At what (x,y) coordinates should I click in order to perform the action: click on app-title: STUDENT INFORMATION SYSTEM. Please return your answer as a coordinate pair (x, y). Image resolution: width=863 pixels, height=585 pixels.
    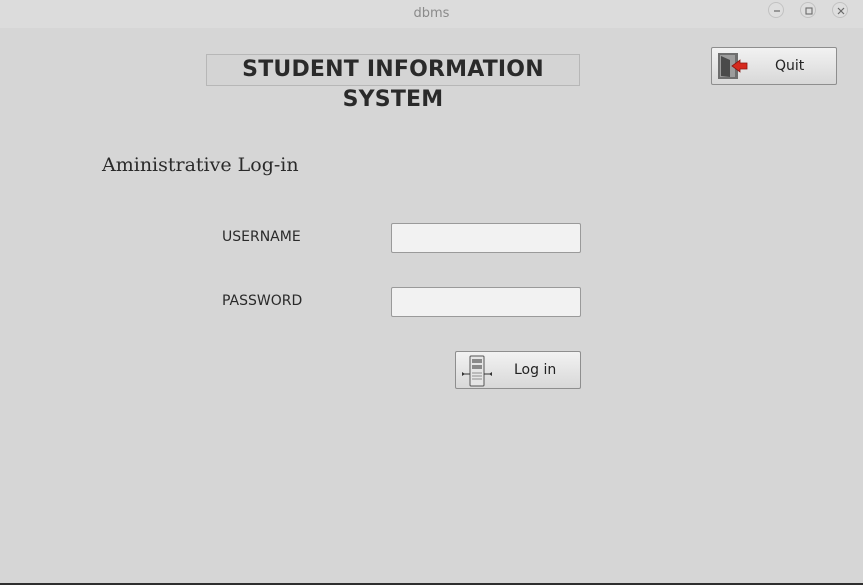
    Looking at the image, I should click on (393, 83).